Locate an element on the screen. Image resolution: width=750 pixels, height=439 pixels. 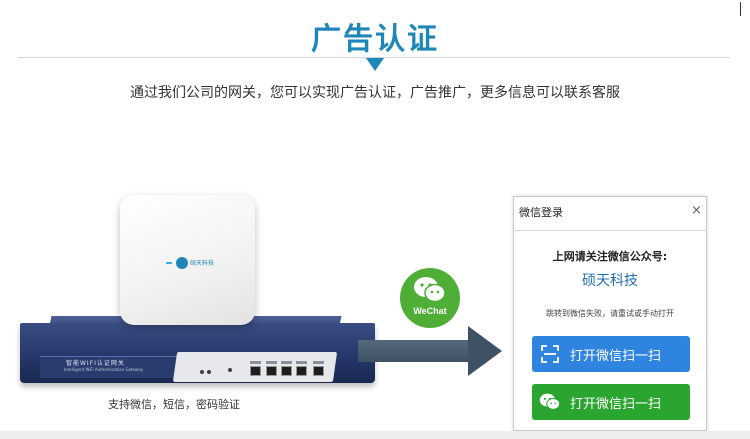
wechat-badge is located at coordinates (430, 298).